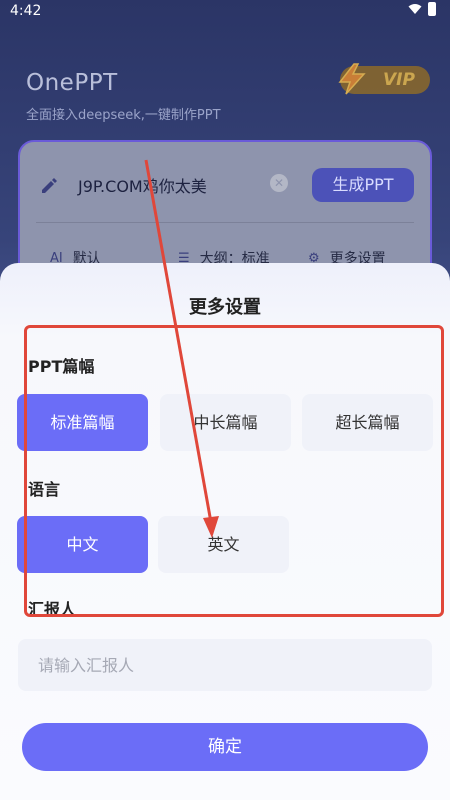  Describe the element at coordinates (82, 544) in the screenshot. I see `language-option-chinese: 中文` at that location.